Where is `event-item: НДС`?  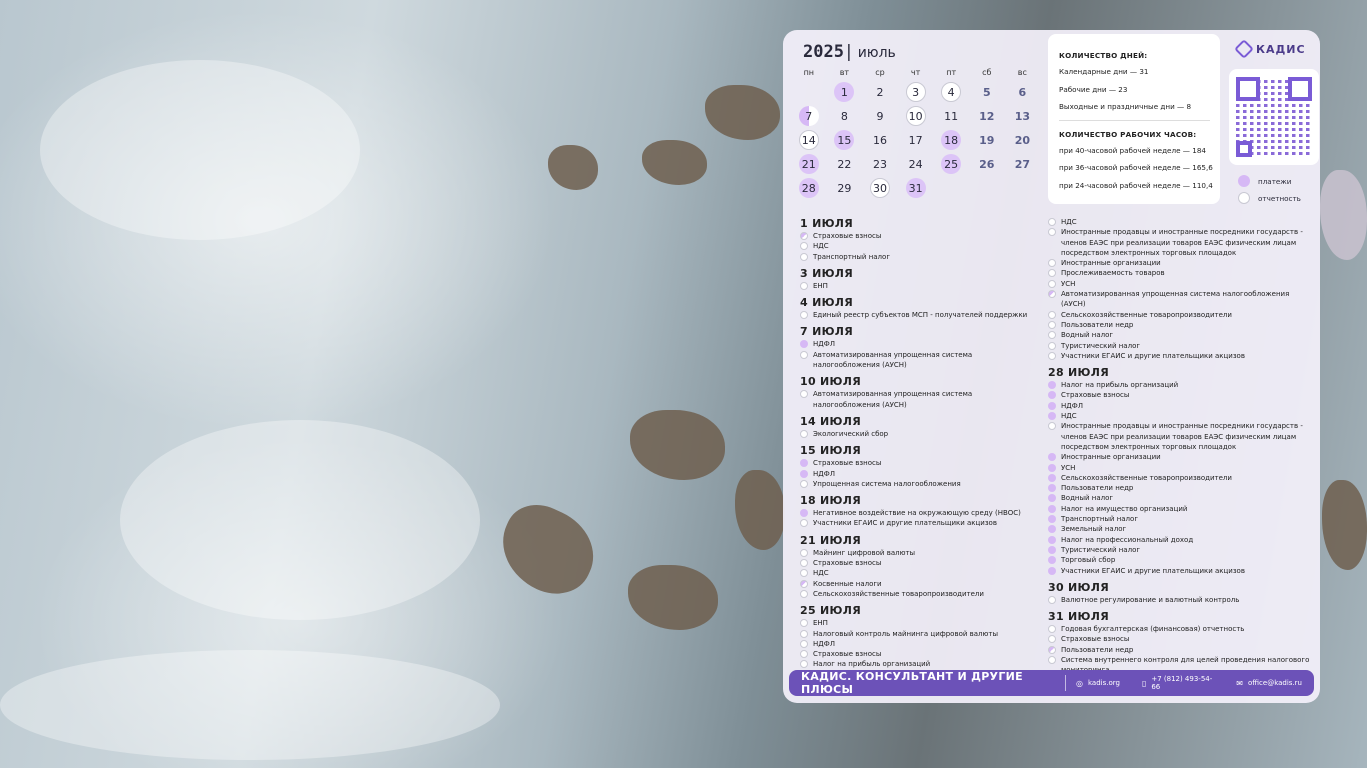
event-item: НДС is located at coordinates (1180, 416).